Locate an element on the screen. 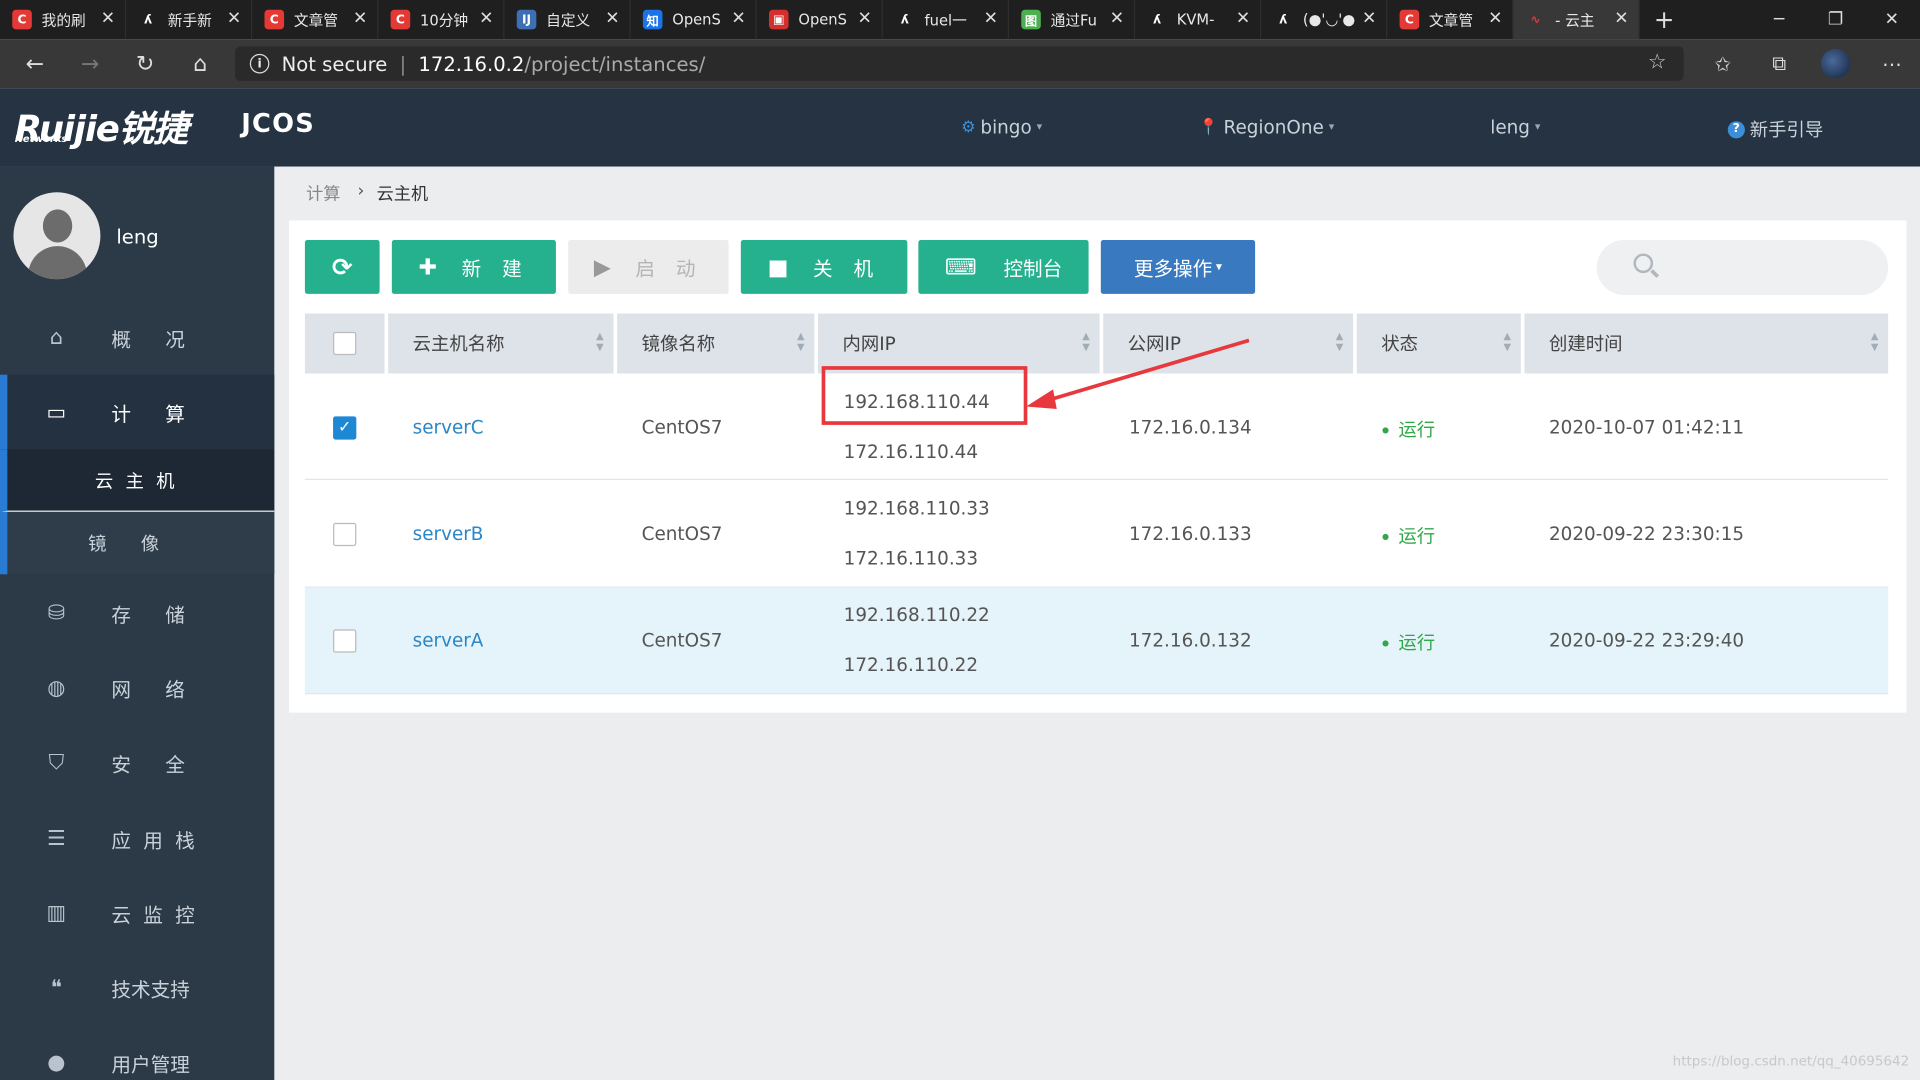 This screenshot has height=1080, width=1920. forward-button: → is located at coordinates (89, 63).